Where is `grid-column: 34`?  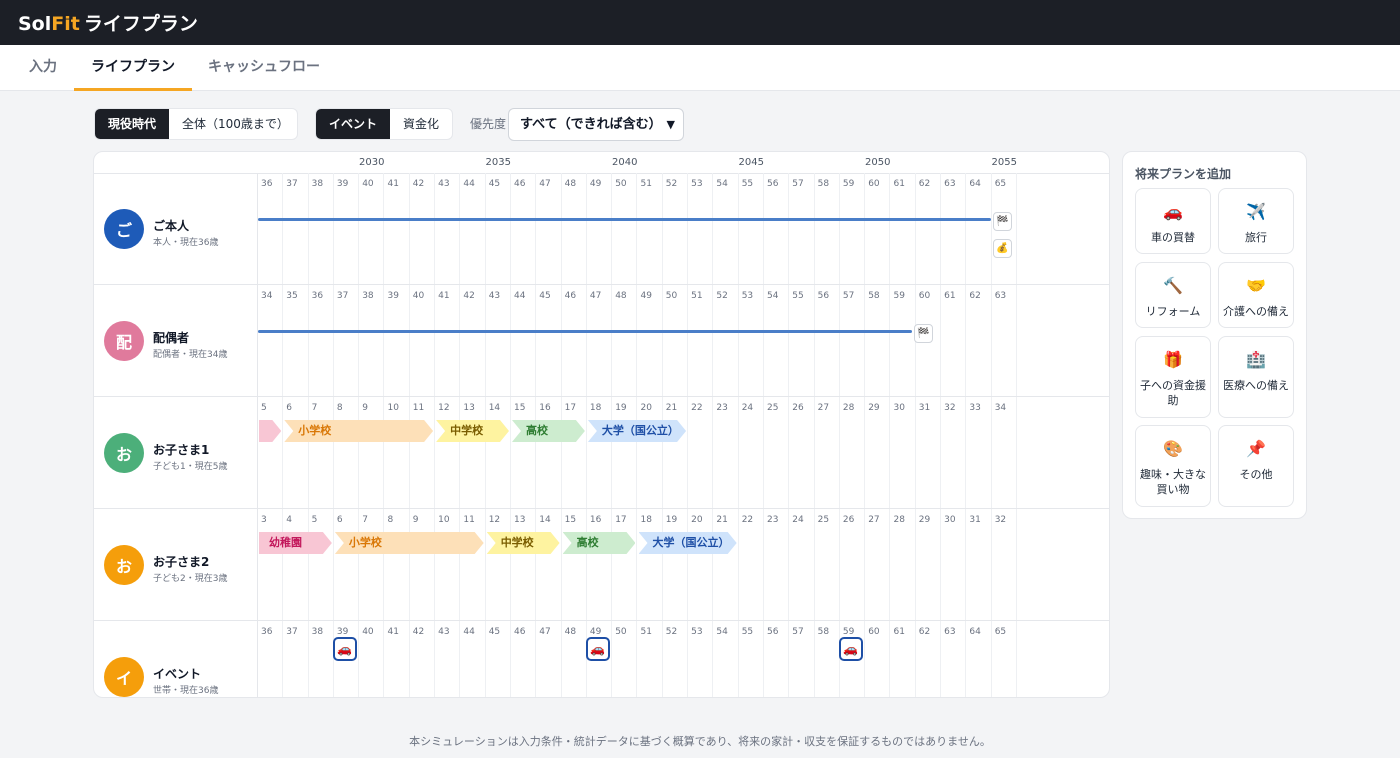
grid-column: 34 is located at coordinates (1004, 452).